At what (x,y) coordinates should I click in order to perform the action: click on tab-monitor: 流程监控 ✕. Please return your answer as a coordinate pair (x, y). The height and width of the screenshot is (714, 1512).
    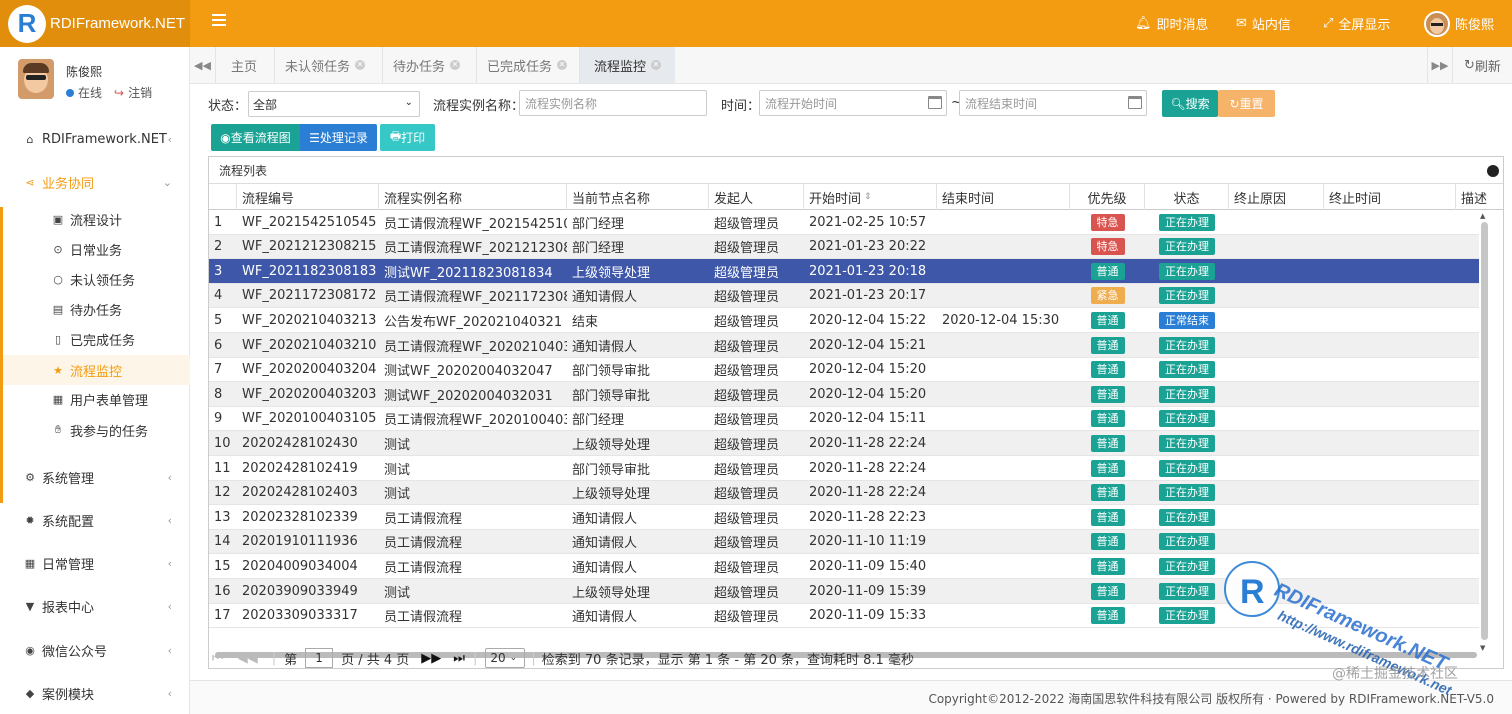
    Looking at the image, I should click on (627, 65).